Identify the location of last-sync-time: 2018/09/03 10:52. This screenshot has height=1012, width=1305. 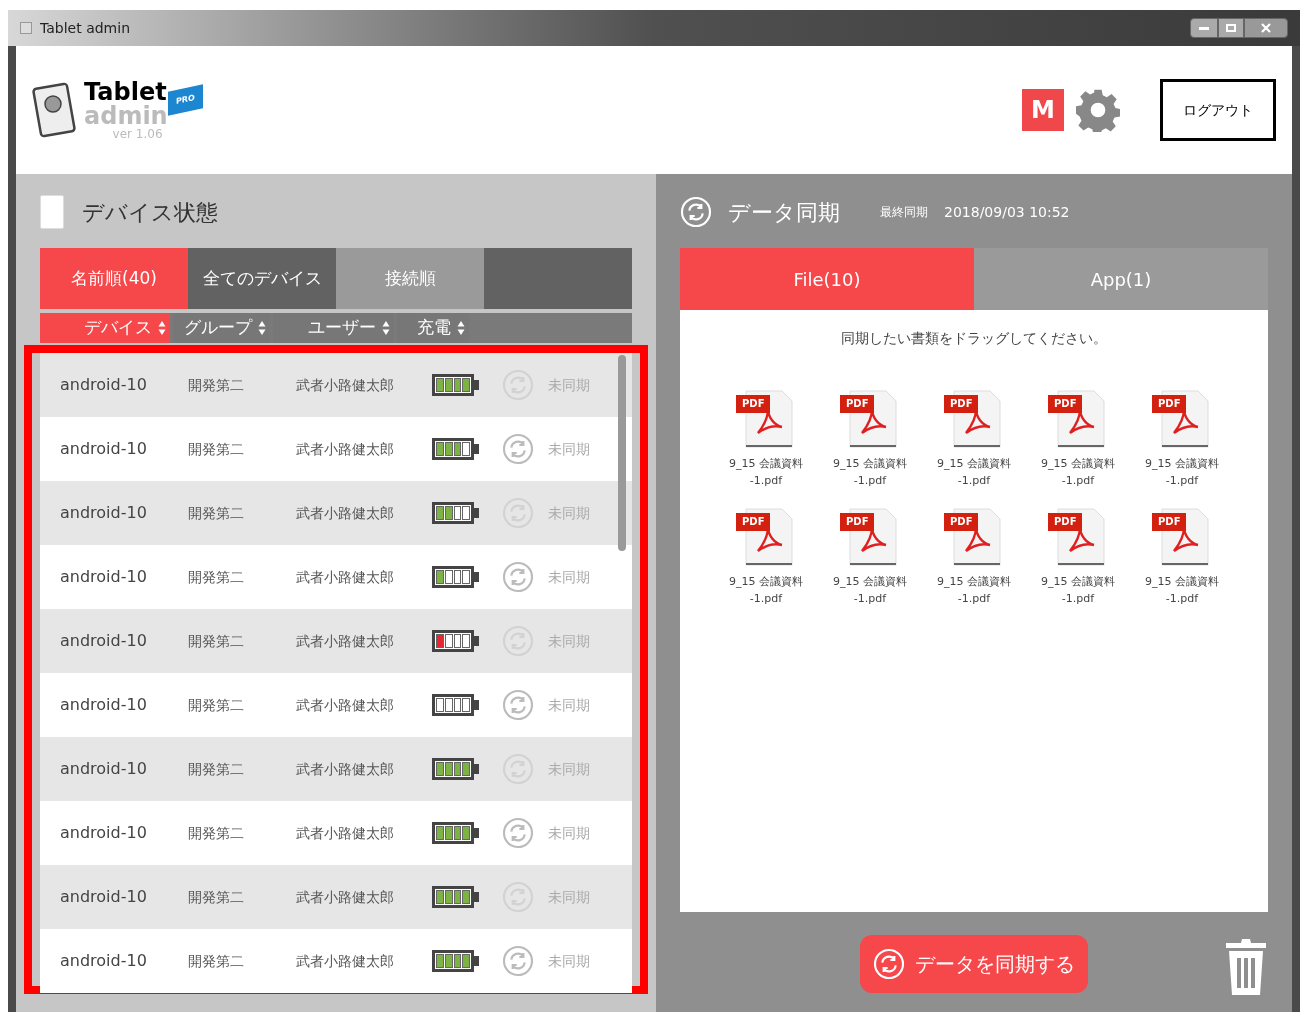
(1007, 212).